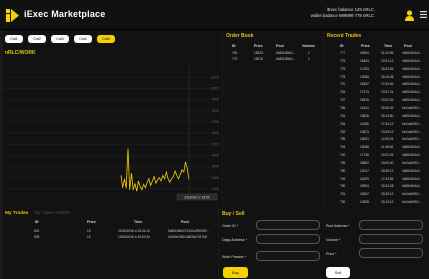 The width and height of the screenshot is (429, 279). I want to click on recent-trades-cell: 13:05:12, so click(387, 132).